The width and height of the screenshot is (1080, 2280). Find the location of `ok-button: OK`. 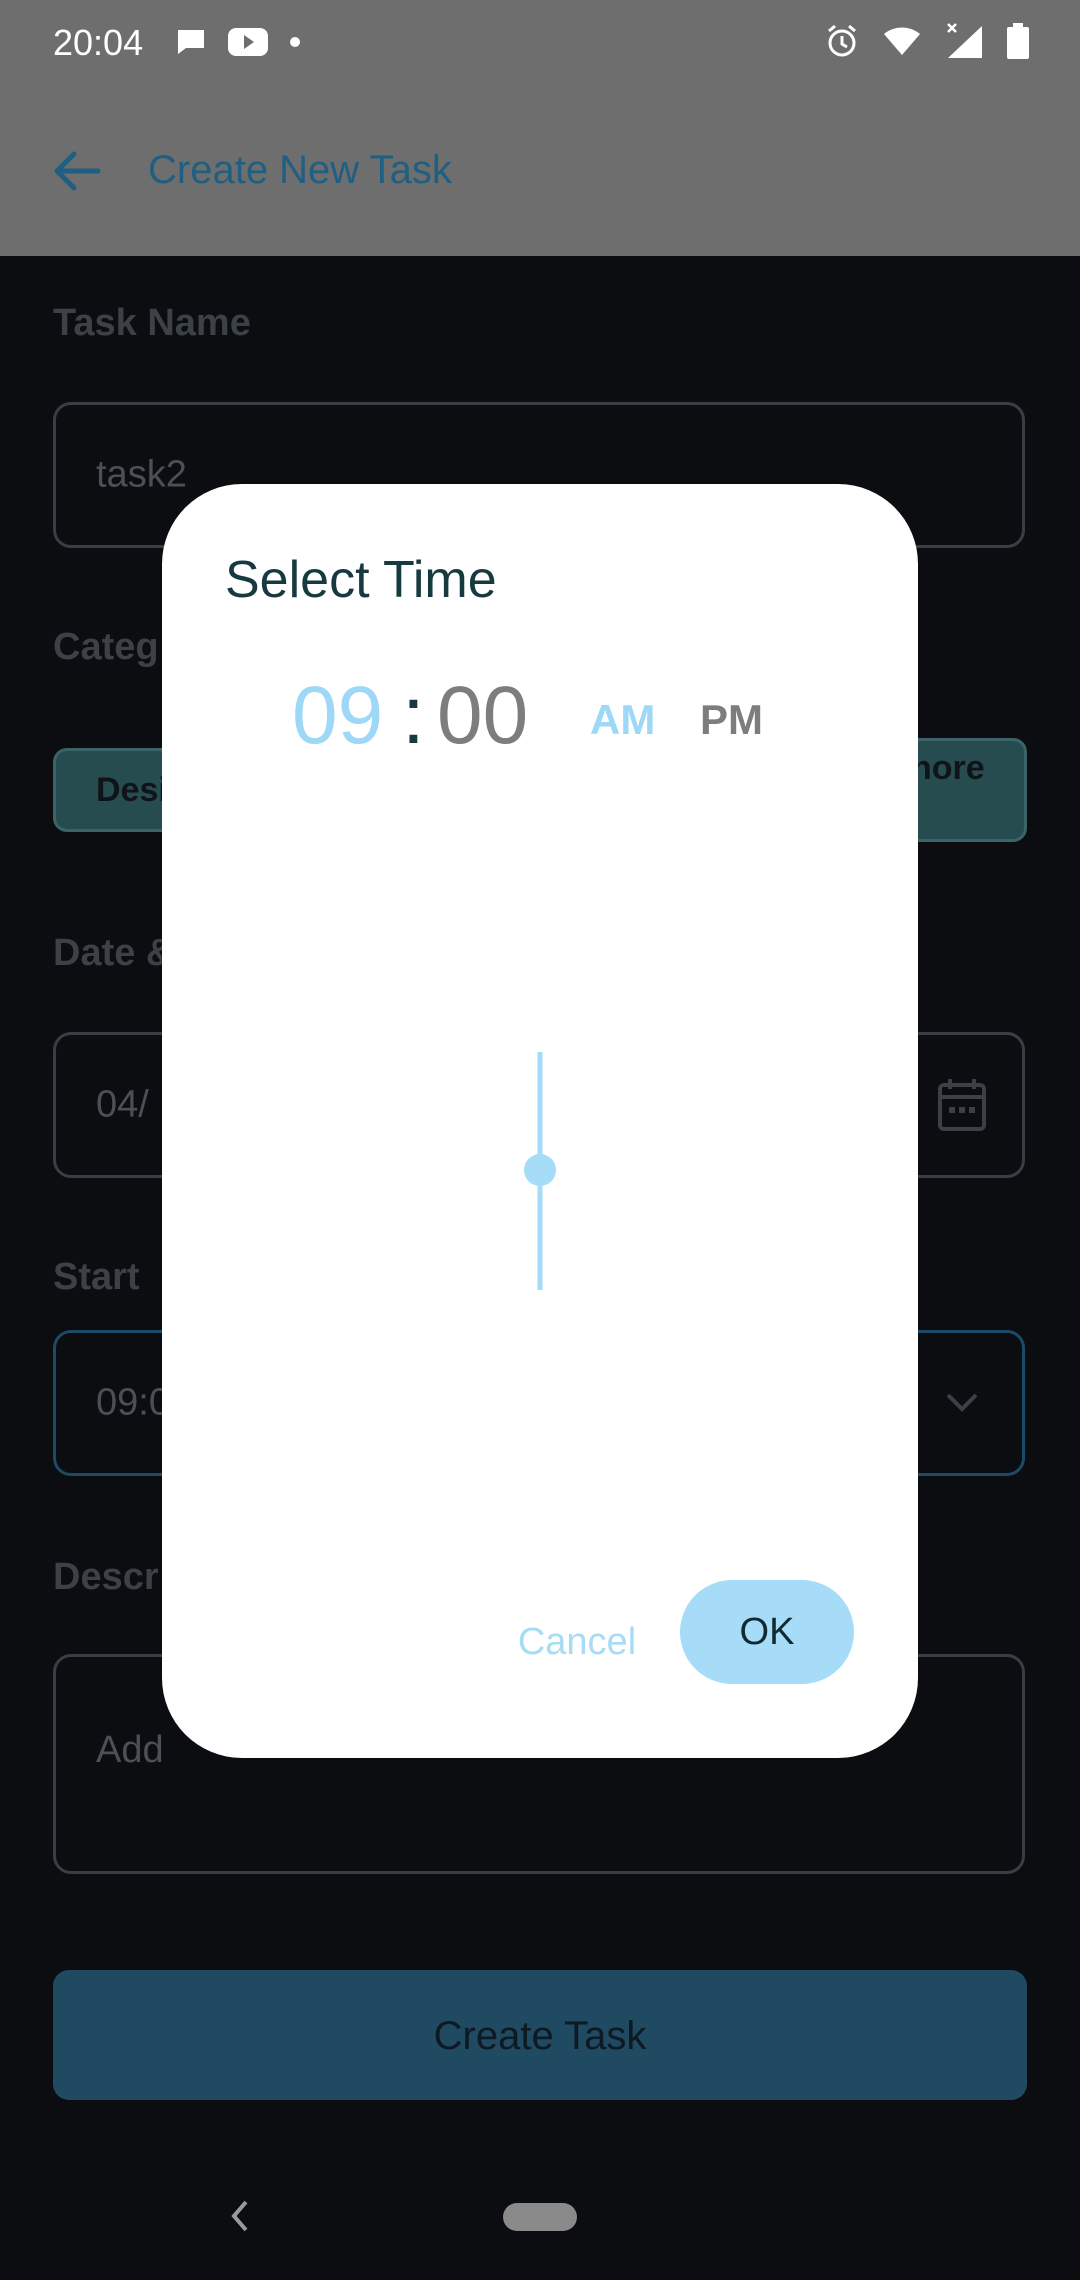

ok-button: OK is located at coordinates (767, 1632).